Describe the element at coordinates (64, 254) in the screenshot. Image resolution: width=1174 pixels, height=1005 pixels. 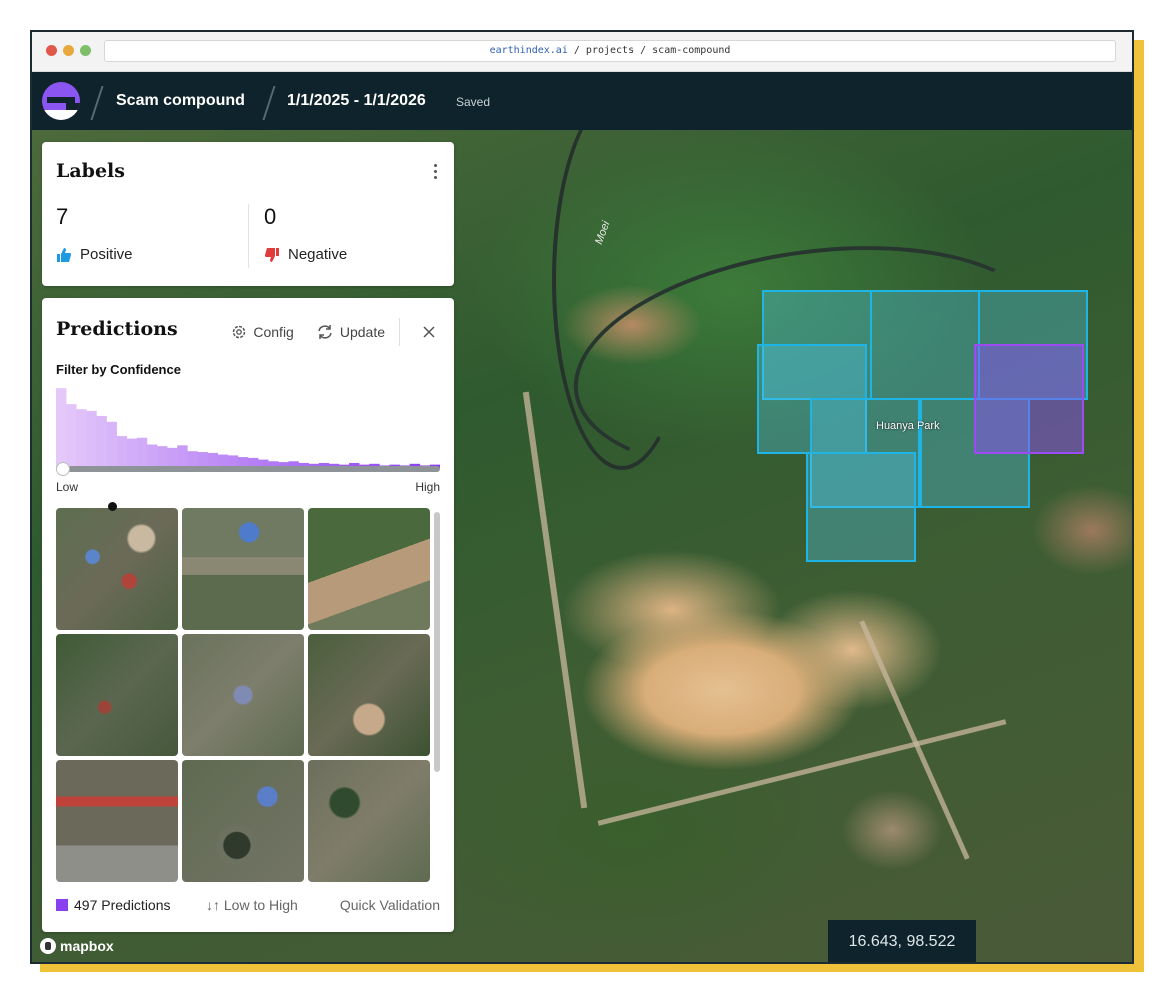
I see `thumbs-up-icon` at that location.